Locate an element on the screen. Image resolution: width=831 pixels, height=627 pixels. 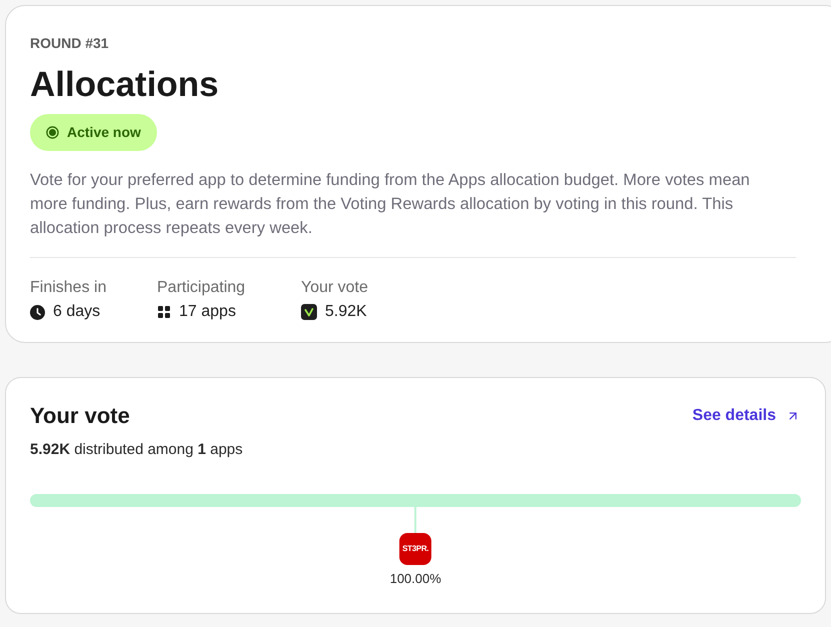
see-details-link: See details is located at coordinates (746, 416).